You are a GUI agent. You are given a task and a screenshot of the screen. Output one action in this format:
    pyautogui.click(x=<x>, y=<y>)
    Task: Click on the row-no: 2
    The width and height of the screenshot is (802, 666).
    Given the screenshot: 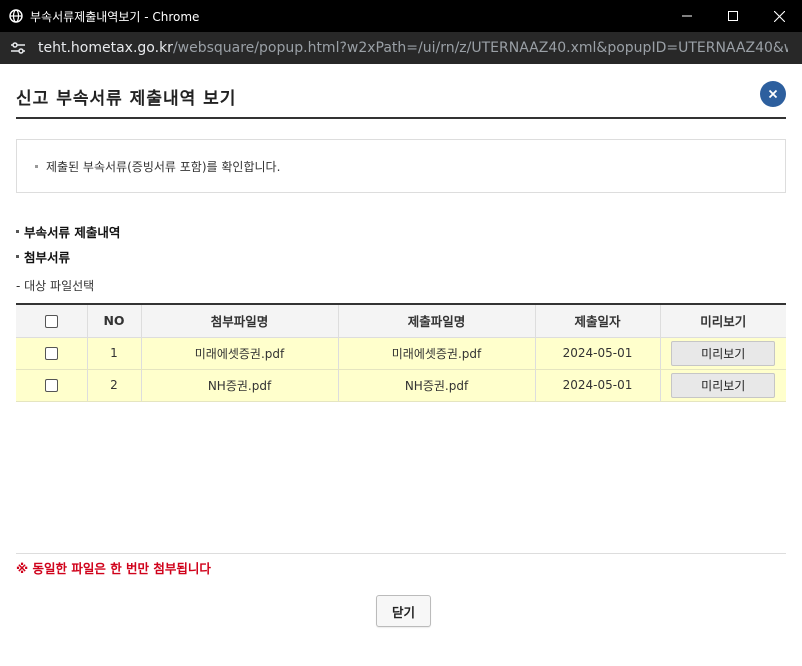 What is the action you would take?
    pyautogui.click(x=114, y=385)
    